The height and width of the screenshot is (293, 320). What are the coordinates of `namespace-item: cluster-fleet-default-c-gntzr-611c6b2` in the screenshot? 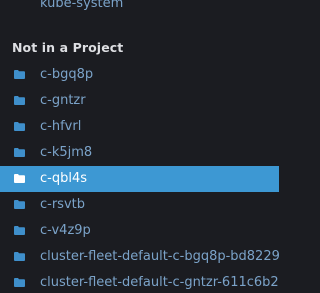 It's located at (139, 281).